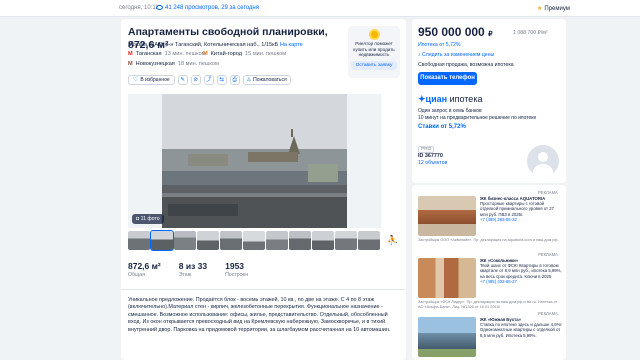  I want to click on favorite-button: ♡ В избранное, so click(151, 80).